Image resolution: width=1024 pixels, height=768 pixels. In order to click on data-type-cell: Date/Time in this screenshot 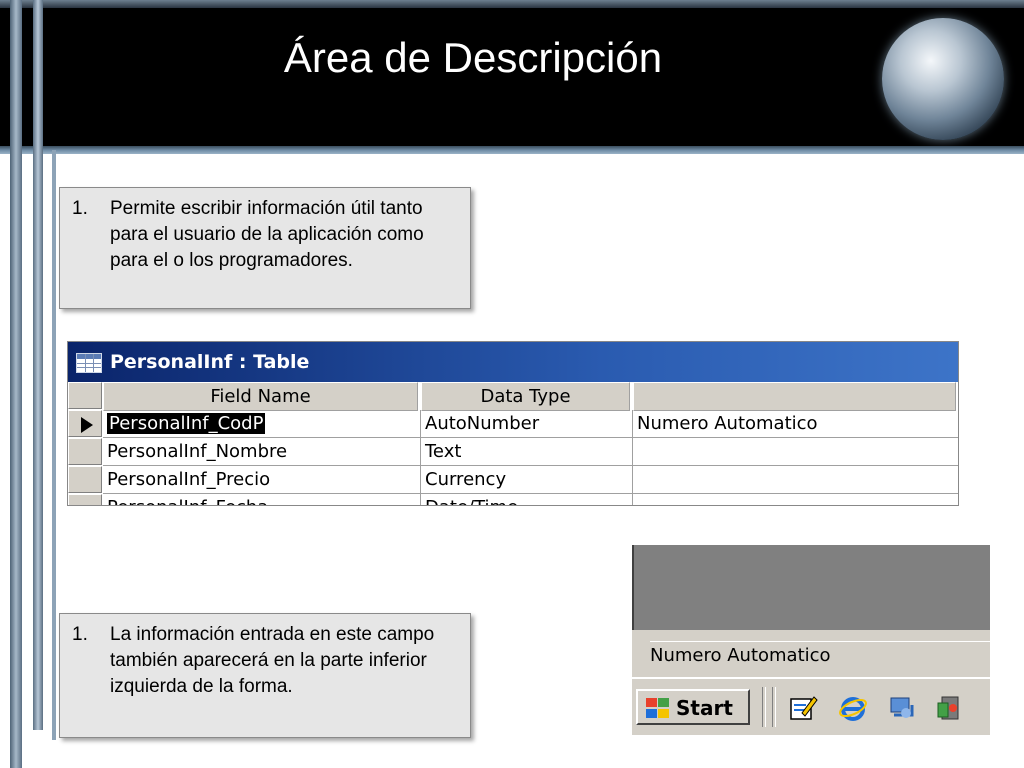, I will do `click(527, 499)`.